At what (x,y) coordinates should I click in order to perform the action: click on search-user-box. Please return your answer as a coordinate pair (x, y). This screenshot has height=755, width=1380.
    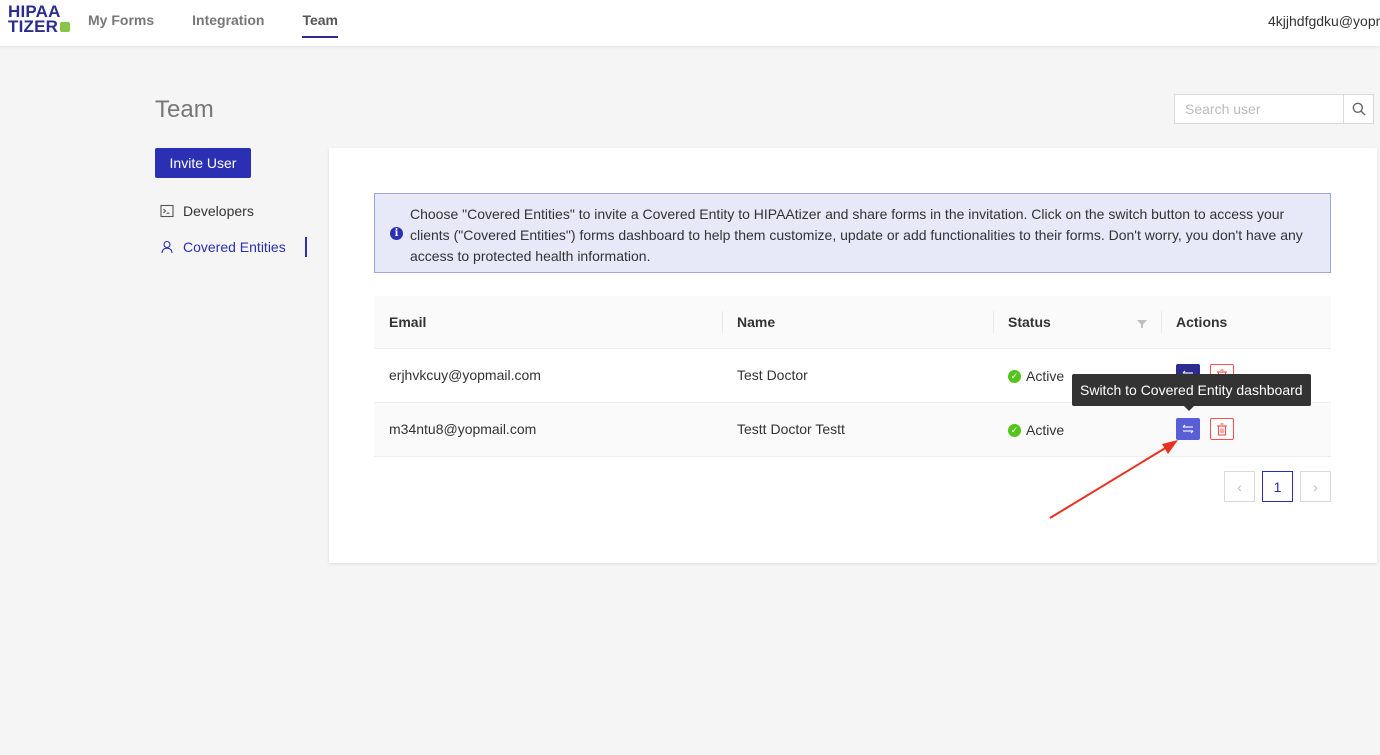
    Looking at the image, I should click on (1274, 109).